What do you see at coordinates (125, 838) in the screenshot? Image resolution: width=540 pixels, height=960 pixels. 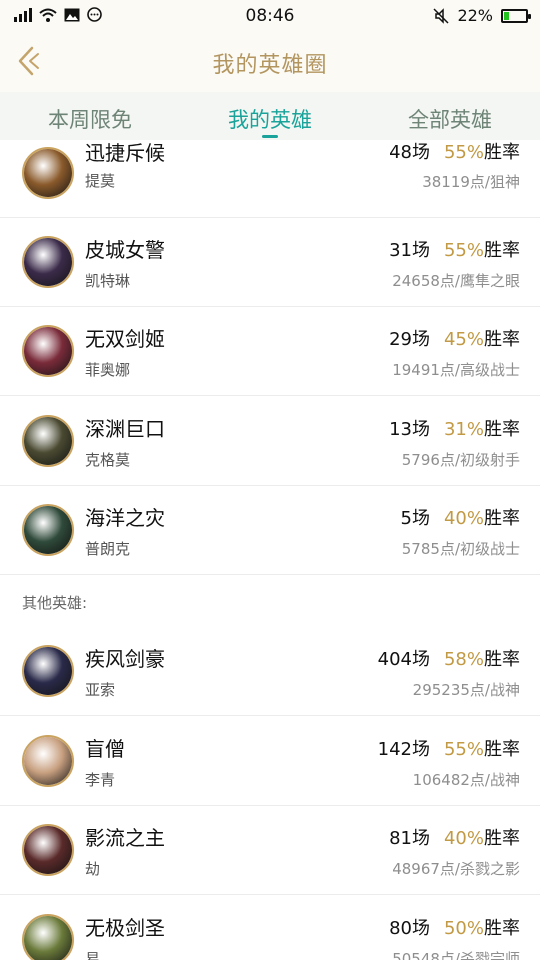 I see `hero-name: 影流之主` at bounding box center [125, 838].